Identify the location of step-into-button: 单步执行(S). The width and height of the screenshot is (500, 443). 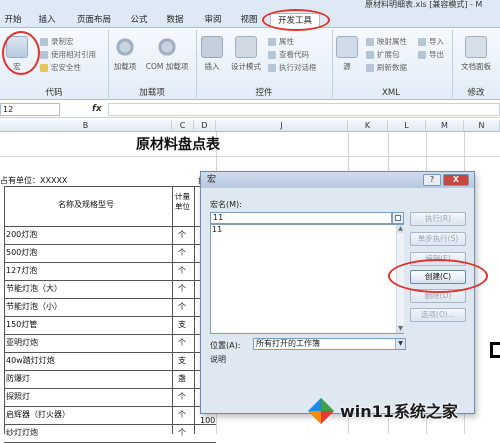
(438, 239).